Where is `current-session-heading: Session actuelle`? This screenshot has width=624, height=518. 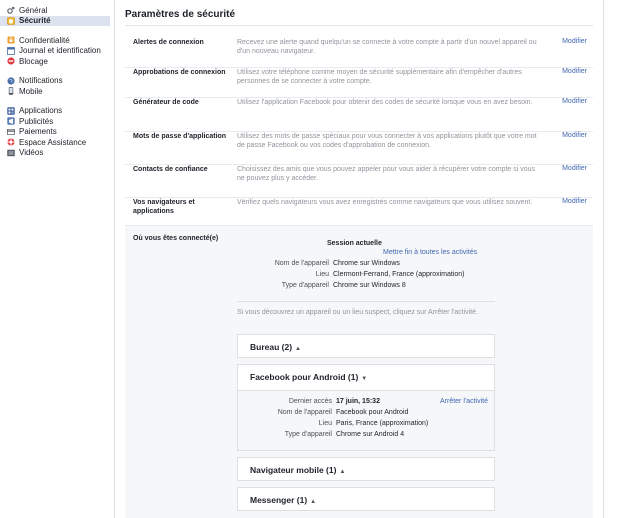 current-session-heading: Session actuelle is located at coordinates (354, 243).